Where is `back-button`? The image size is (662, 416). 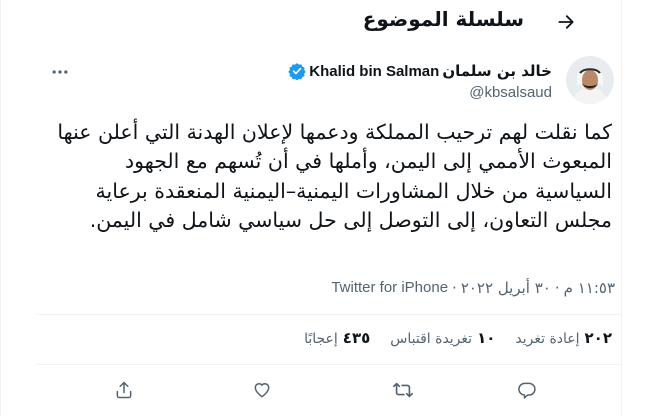 back-button is located at coordinates (566, 22).